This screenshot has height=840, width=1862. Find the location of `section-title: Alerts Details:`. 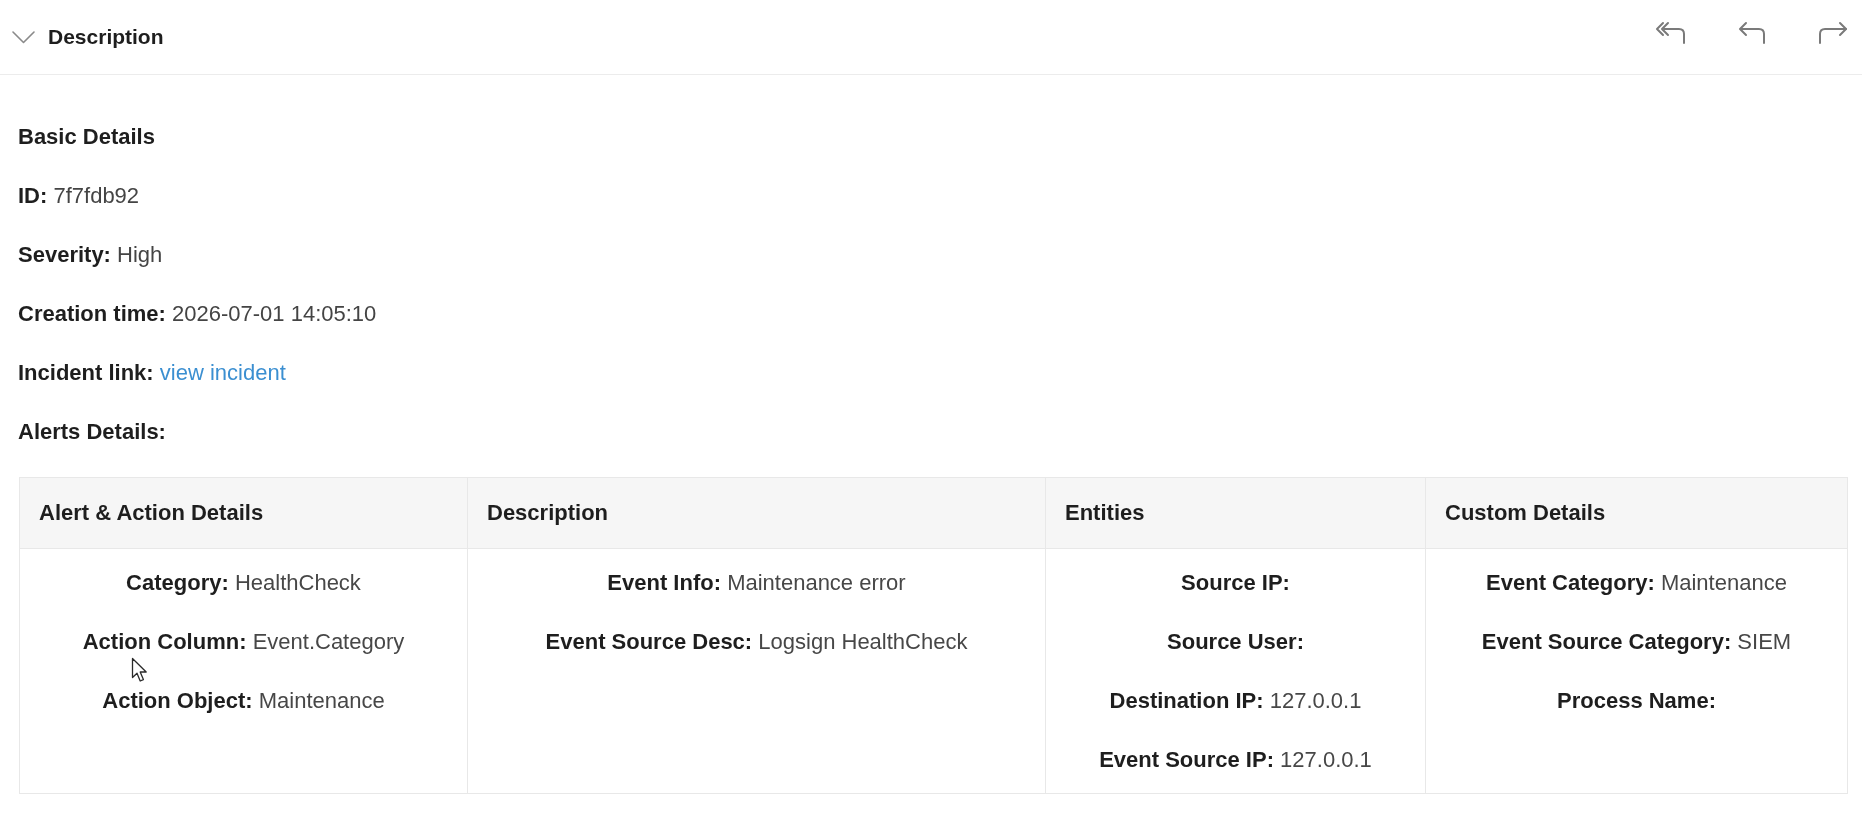

section-title: Alerts Details: is located at coordinates (92, 432).